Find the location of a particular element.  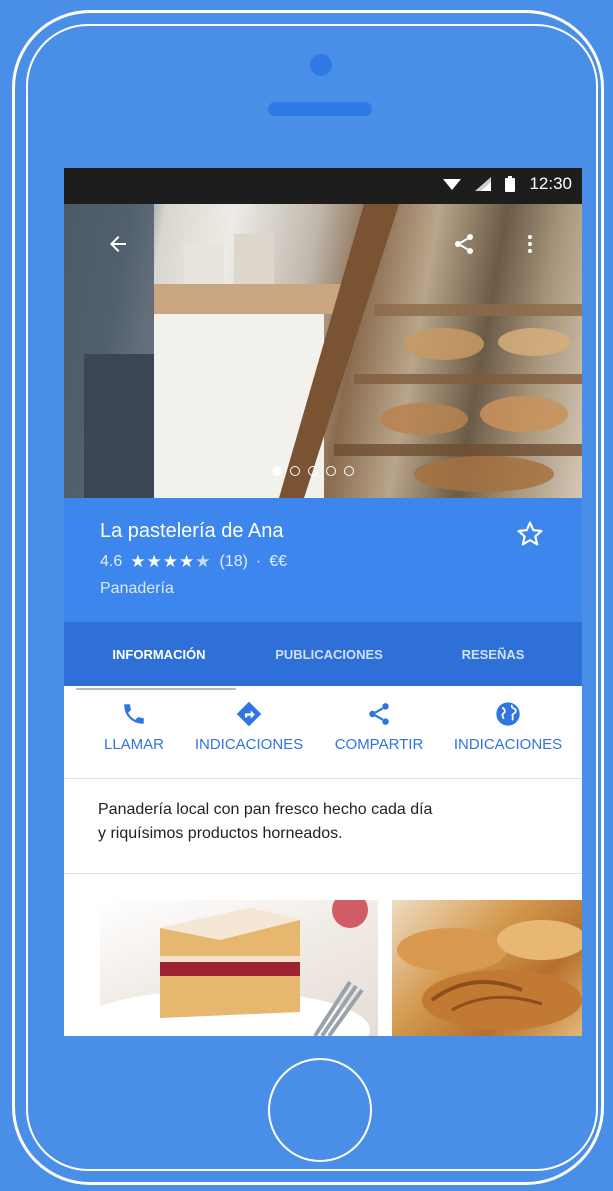

speaker-grille is located at coordinates (320, 109).